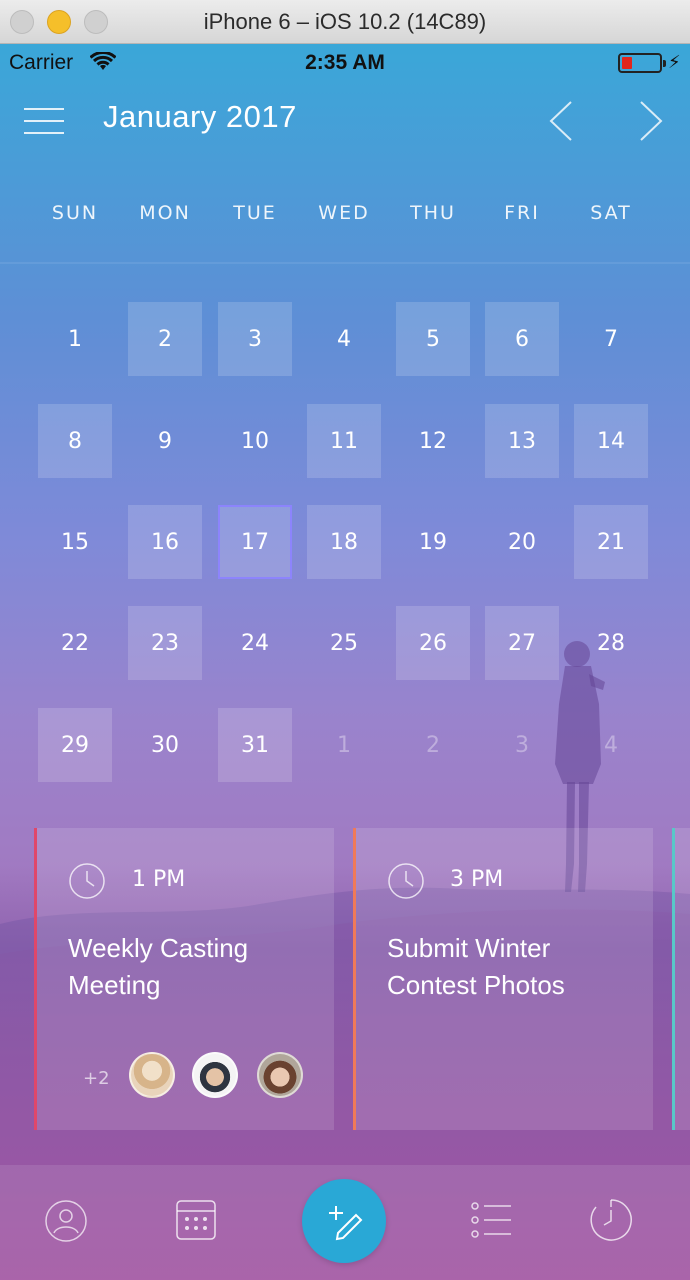  Describe the element at coordinates (477, 879) in the screenshot. I see `event-time: 3 PM` at that location.